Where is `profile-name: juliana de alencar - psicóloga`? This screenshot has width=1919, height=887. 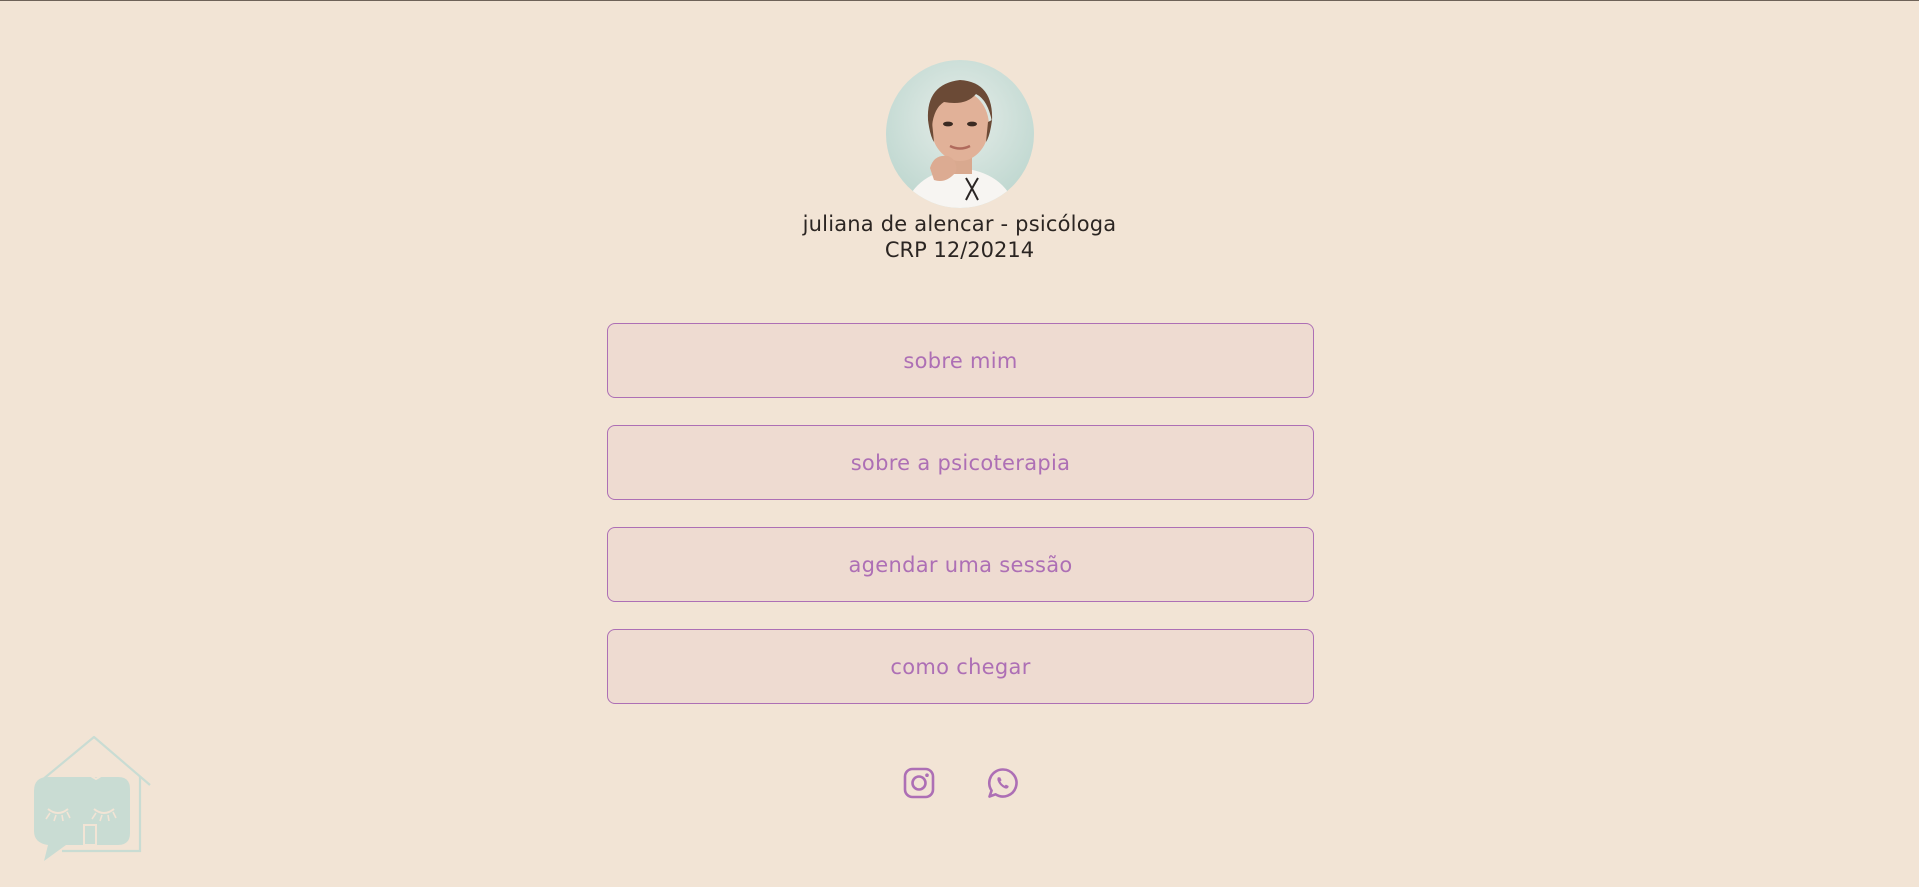
profile-name: juliana de alencar - psicóloga is located at coordinates (959, 224).